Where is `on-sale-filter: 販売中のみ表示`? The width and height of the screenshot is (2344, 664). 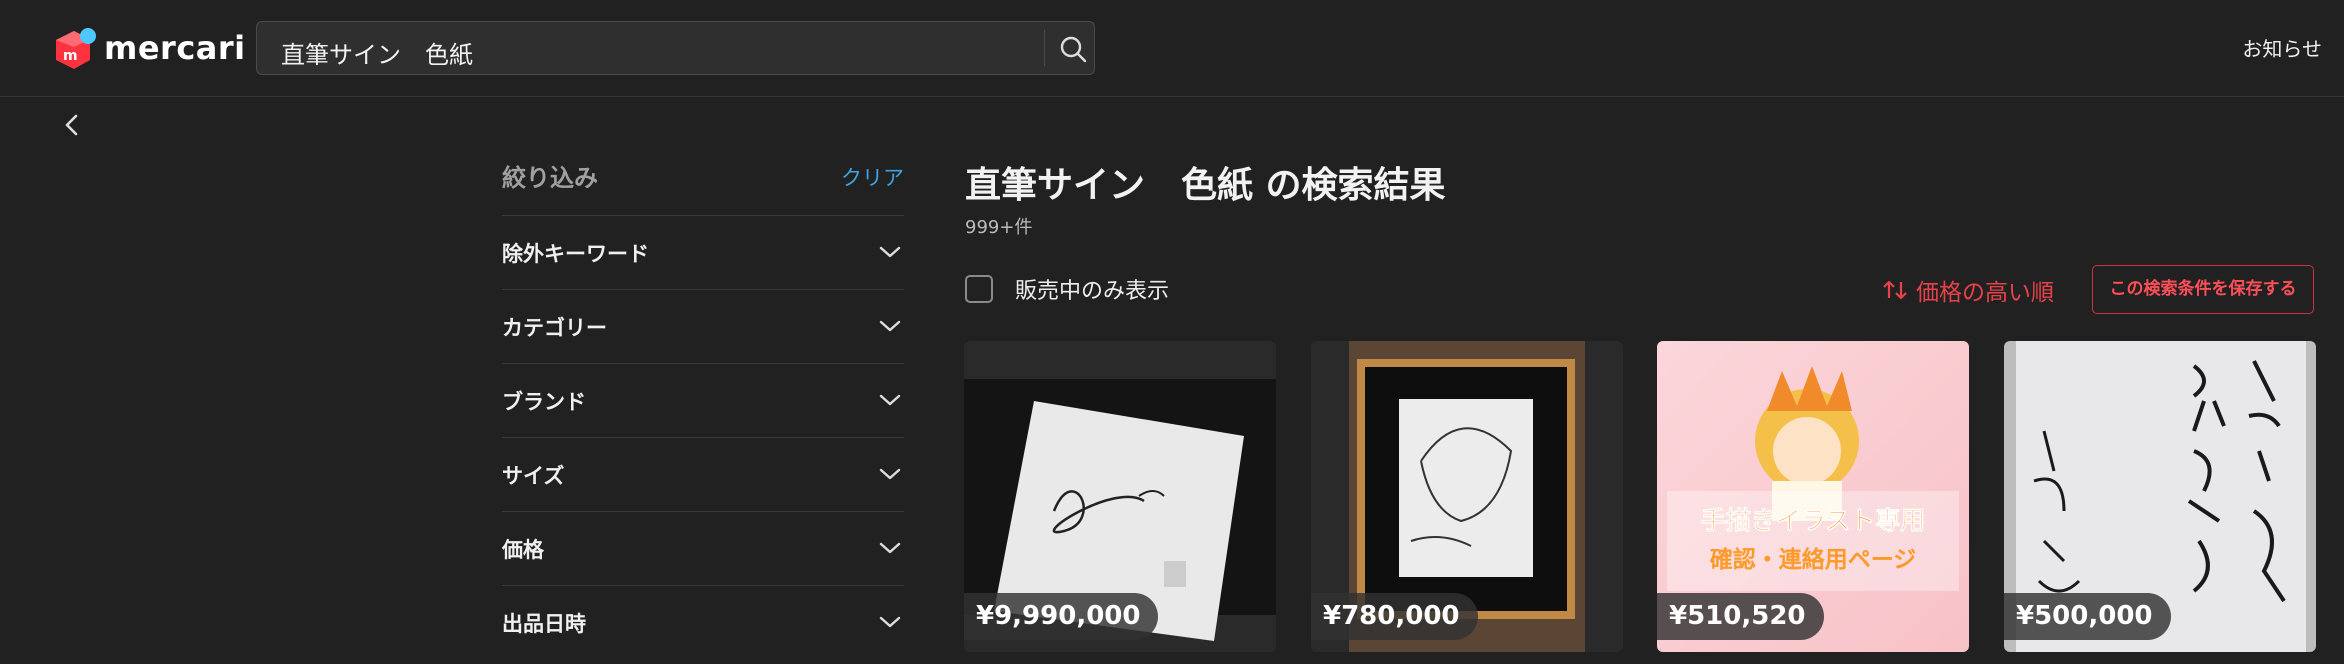 on-sale-filter: 販売中のみ表示 is located at coordinates (1067, 289).